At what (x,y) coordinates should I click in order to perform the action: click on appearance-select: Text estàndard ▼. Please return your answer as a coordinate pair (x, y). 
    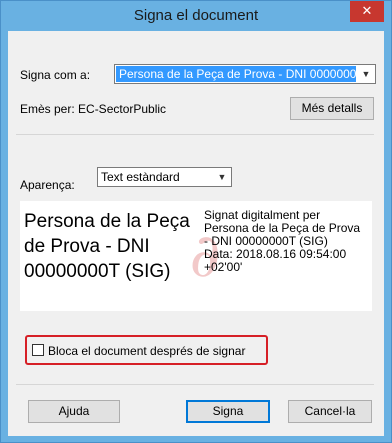
    Looking at the image, I should click on (164, 177).